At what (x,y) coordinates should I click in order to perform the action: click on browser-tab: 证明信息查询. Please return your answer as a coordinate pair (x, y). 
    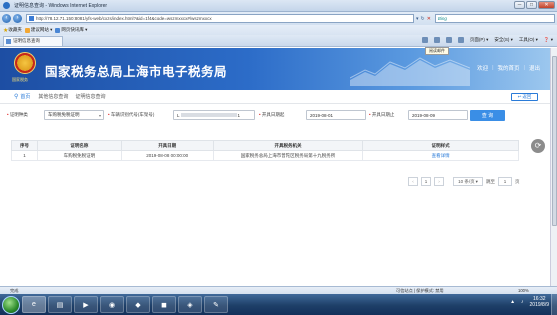
    Looking at the image, I should click on (33, 40).